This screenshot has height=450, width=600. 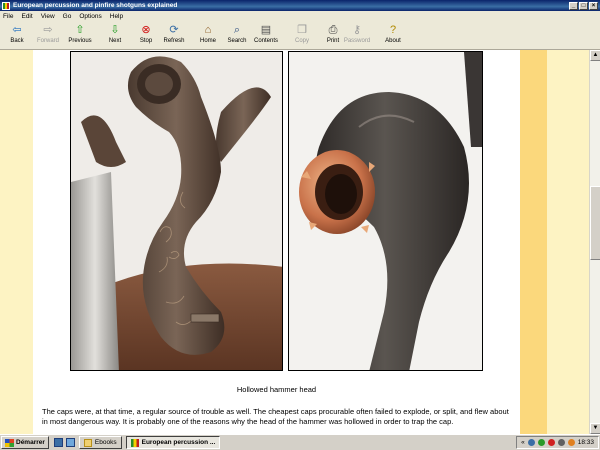 What do you see at coordinates (393, 30) in the screenshot?
I see `about-icon: ?` at bounding box center [393, 30].